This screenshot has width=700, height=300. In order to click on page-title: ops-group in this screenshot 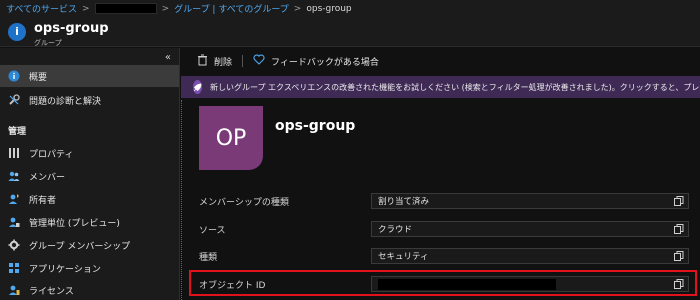, I will do `click(71, 28)`.